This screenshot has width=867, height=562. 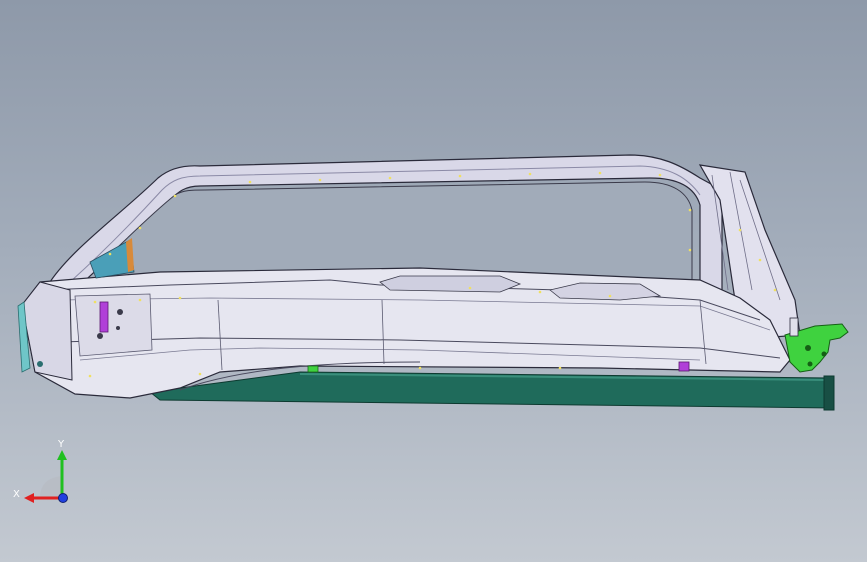 I want to click on triad-plane-shading, so click(x=51, y=487).